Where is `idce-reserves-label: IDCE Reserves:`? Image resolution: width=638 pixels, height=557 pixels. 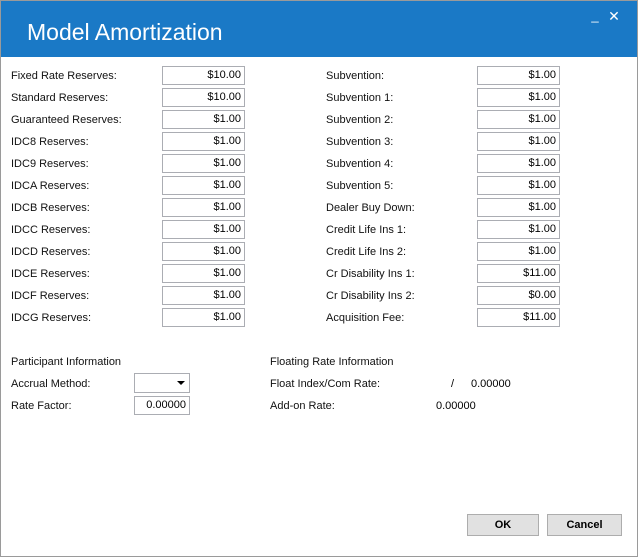 idce-reserves-label: IDCE Reserves: is located at coordinates (50, 274).